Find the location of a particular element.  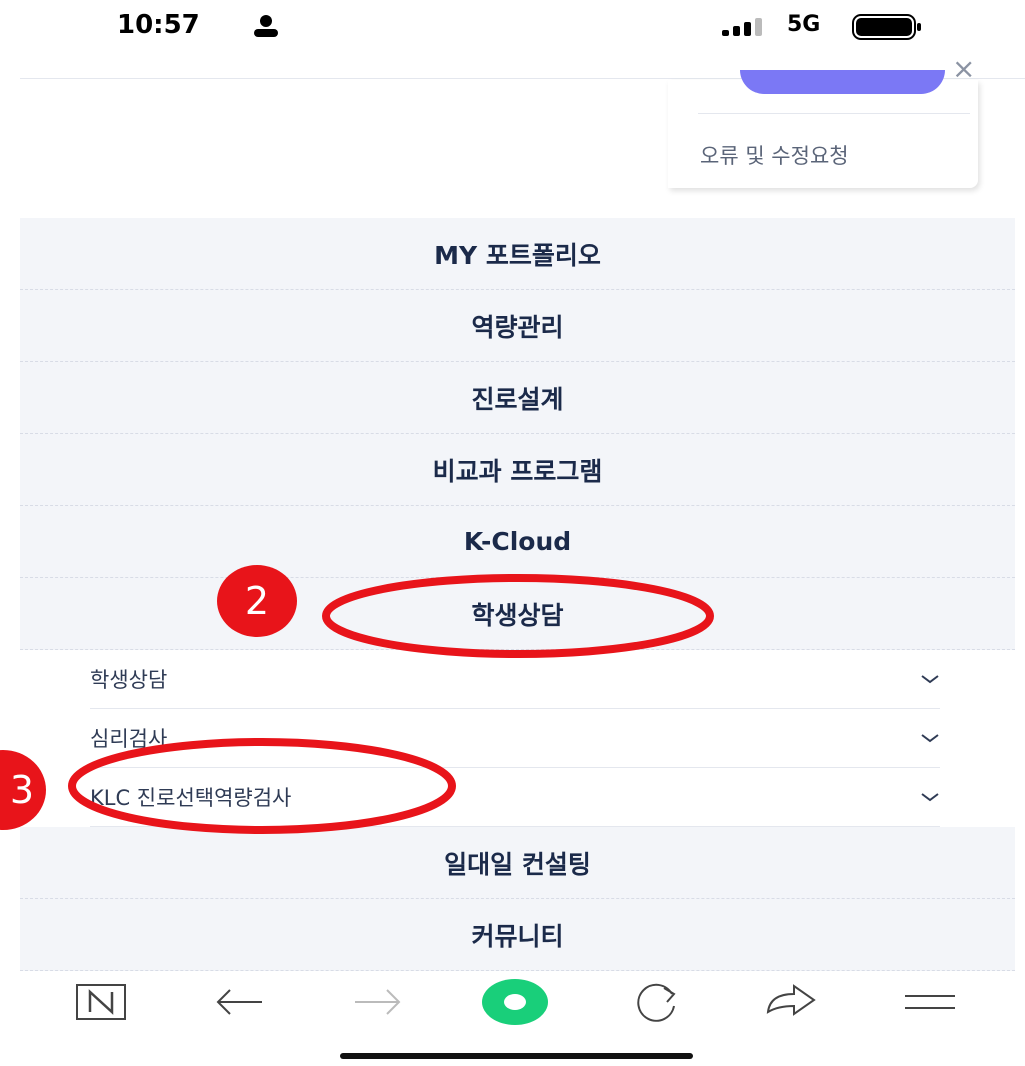

card-divider is located at coordinates (834, 113).